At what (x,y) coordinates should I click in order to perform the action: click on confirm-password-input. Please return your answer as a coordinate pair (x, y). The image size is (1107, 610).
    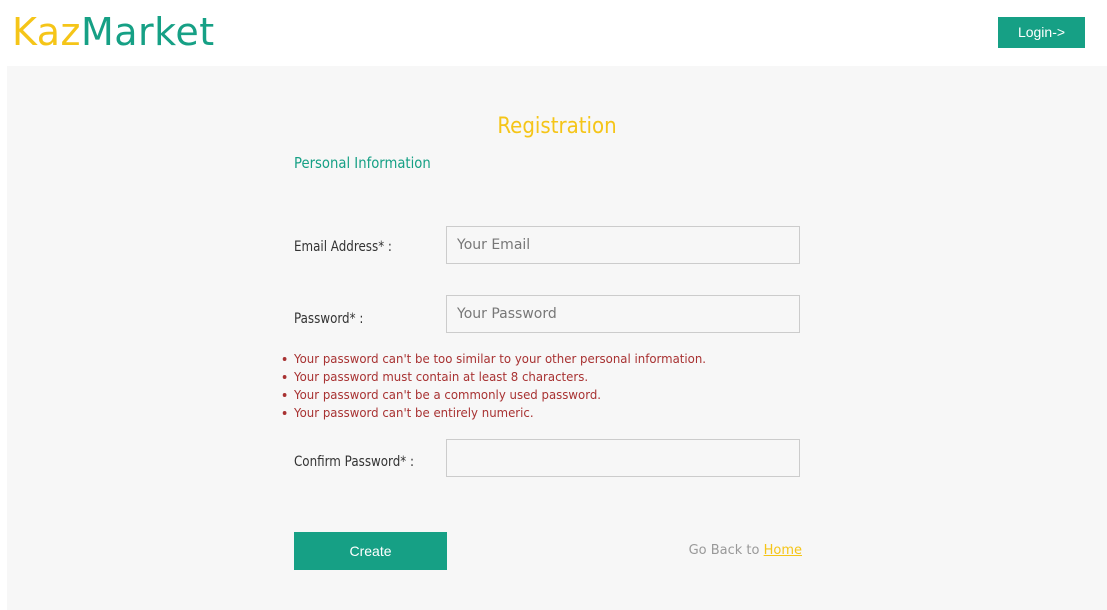
    Looking at the image, I should click on (623, 458).